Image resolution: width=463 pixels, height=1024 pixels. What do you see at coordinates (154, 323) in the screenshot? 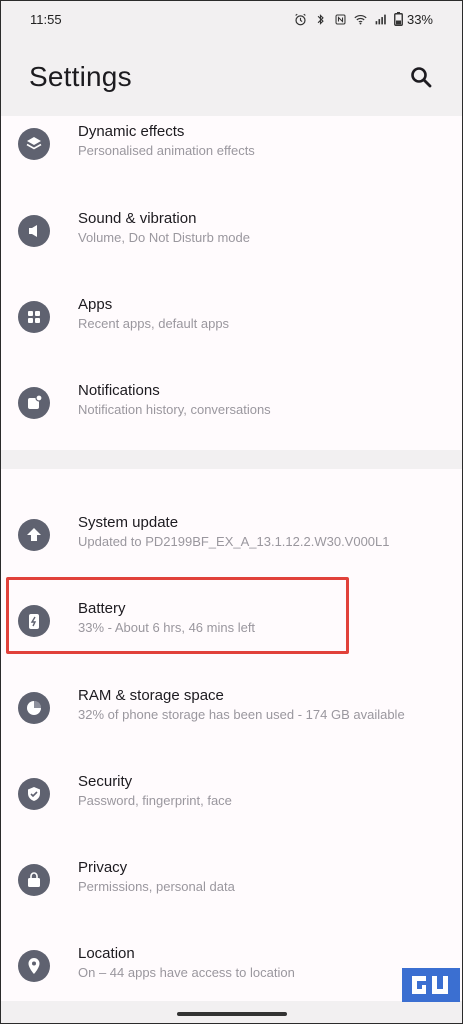
I see `item-subtitle: Recent apps, default apps` at bounding box center [154, 323].